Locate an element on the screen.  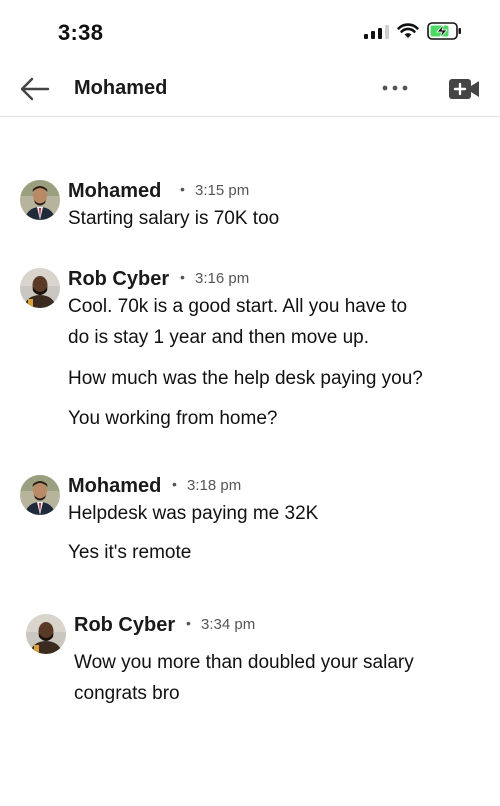
message-text: do is stay 1 year and then move up. is located at coordinates (219, 337).